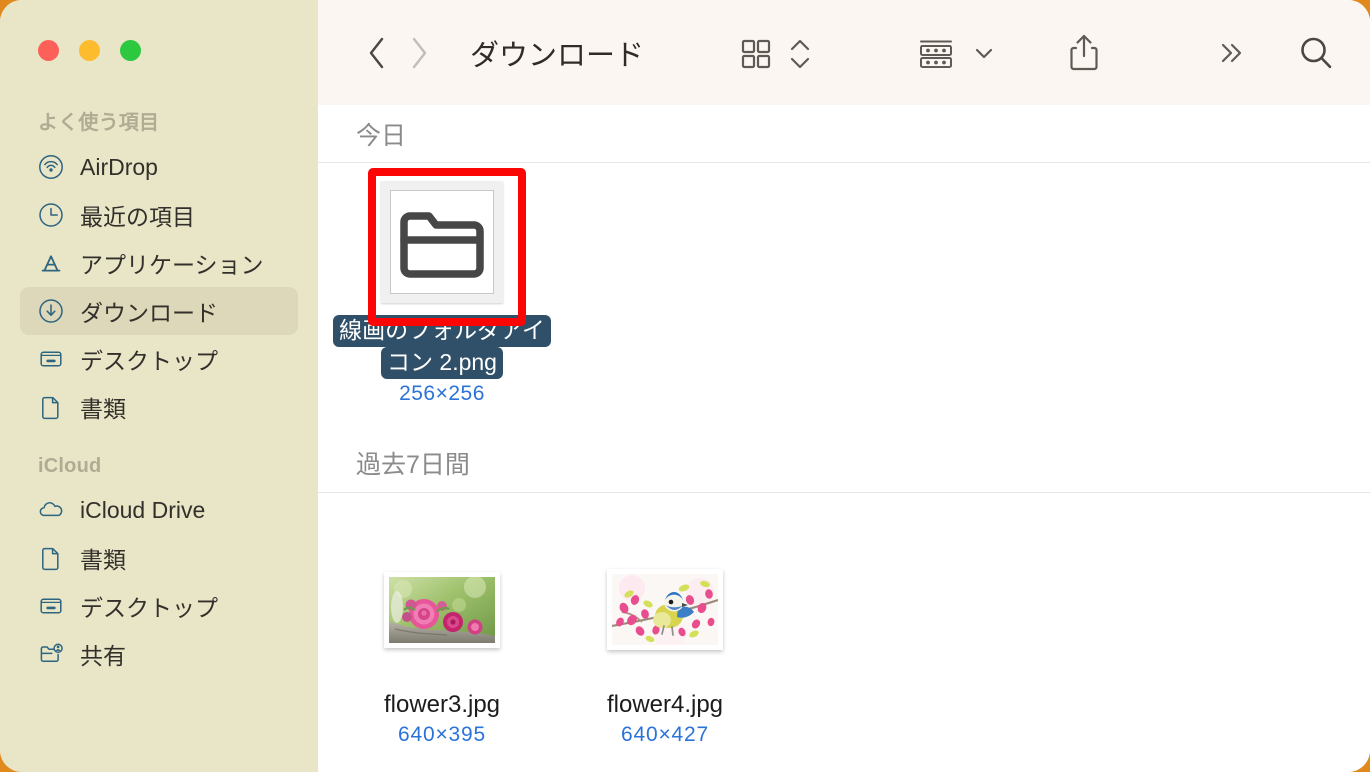 This screenshot has height=772, width=1370. Describe the element at coordinates (51, 263) in the screenshot. I see `applications-icon` at that location.